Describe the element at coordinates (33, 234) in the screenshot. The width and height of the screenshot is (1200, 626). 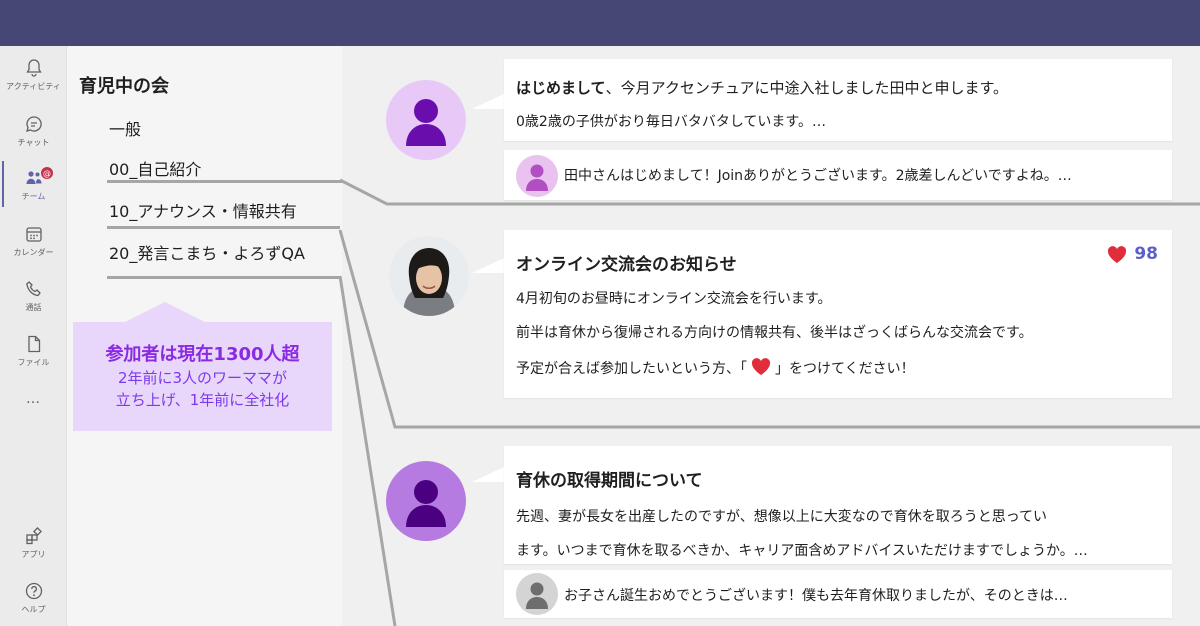
I see `calendar-icon` at that location.